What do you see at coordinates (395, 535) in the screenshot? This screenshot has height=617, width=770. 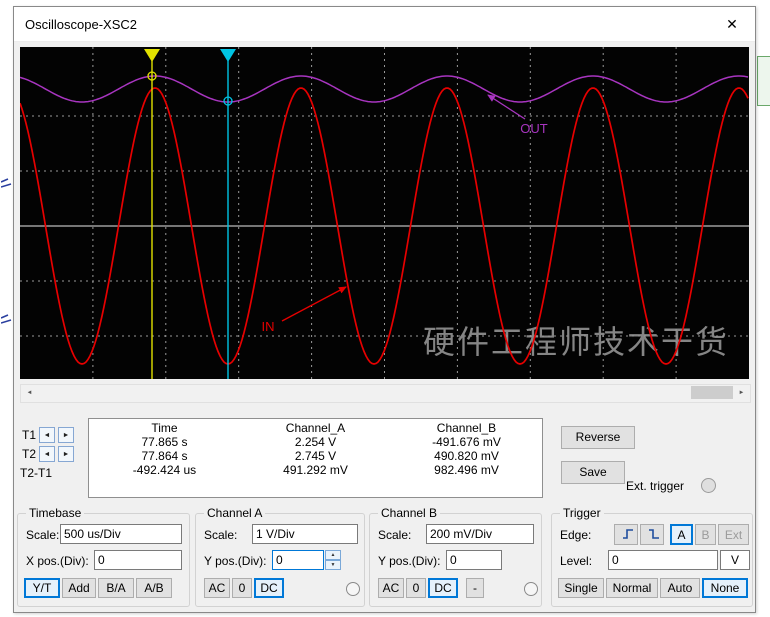 I see `channel-b-scale-label: Scale:` at bounding box center [395, 535].